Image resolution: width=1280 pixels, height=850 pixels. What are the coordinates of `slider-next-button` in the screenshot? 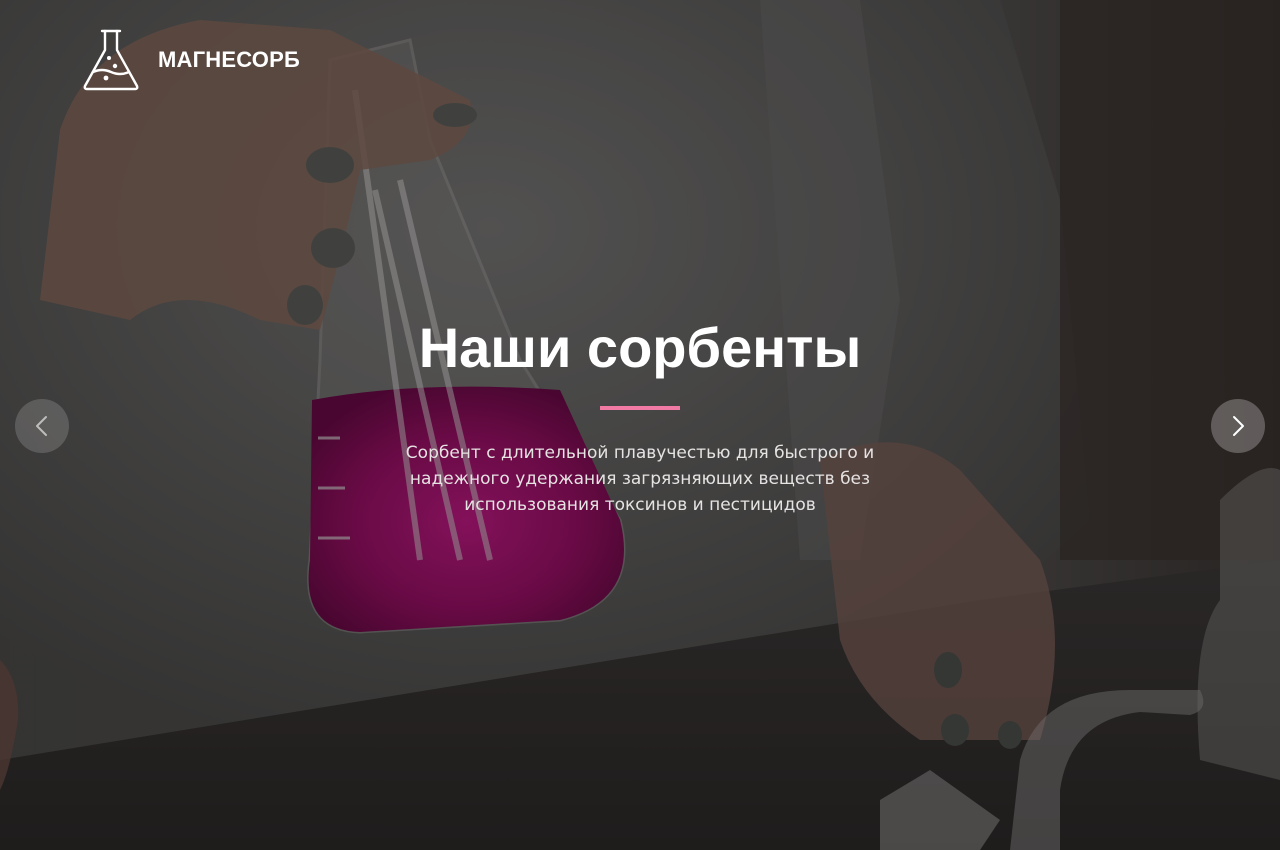 It's located at (1238, 426).